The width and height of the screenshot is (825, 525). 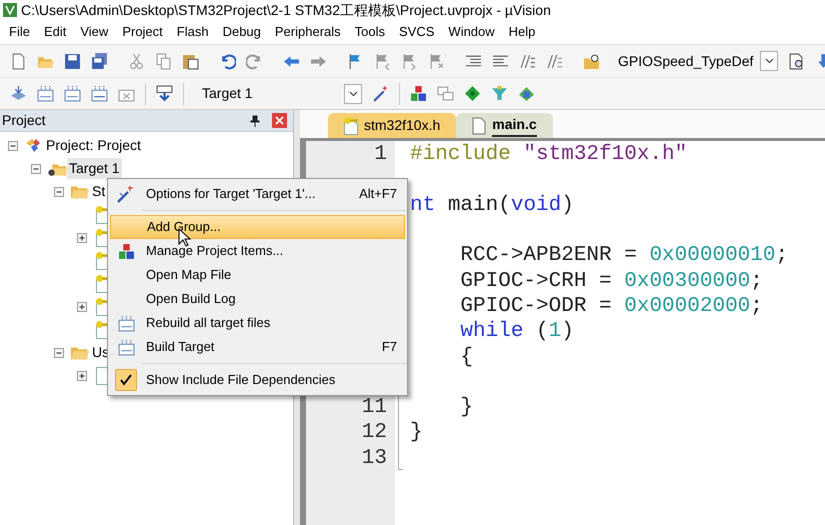 What do you see at coordinates (374, 458) in the screenshot?
I see `line-number: 13` at bounding box center [374, 458].